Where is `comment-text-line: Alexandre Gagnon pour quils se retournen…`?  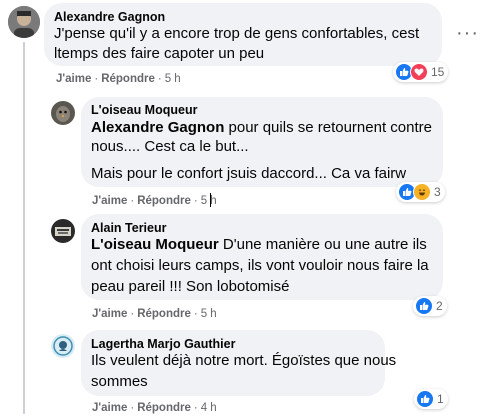
comment-text-line: Alexandre Gagnon pour quils se retournen… is located at coordinates (261, 127).